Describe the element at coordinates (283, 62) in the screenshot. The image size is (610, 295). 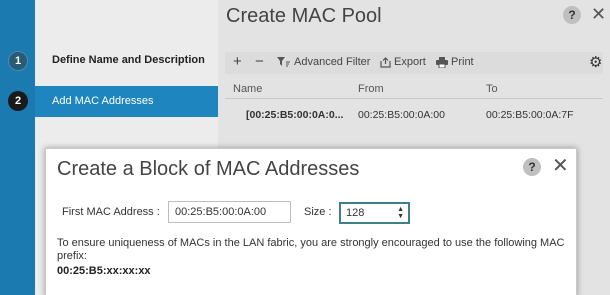
I see `filter-icon` at that location.